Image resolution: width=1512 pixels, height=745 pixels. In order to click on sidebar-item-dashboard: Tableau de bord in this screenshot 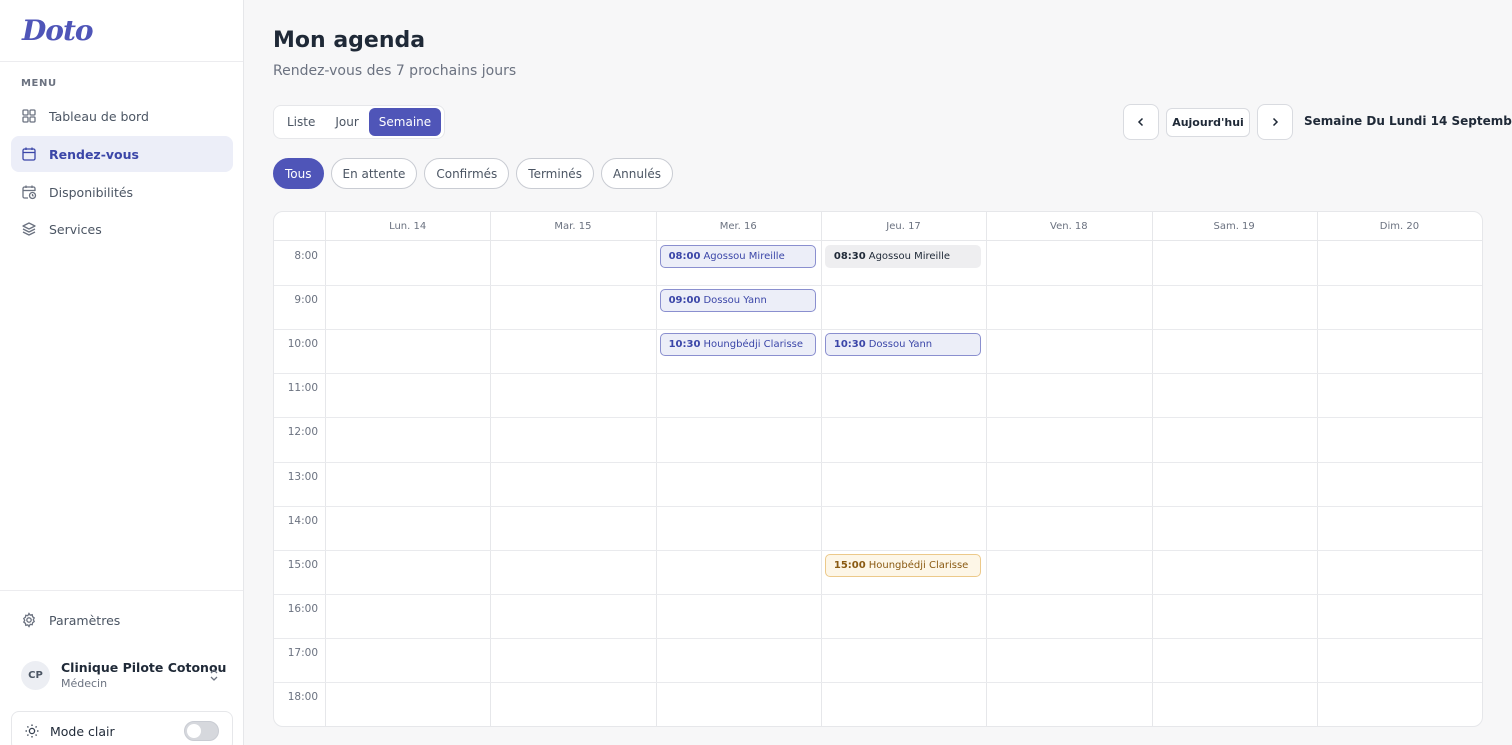, I will do `click(122, 116)`.